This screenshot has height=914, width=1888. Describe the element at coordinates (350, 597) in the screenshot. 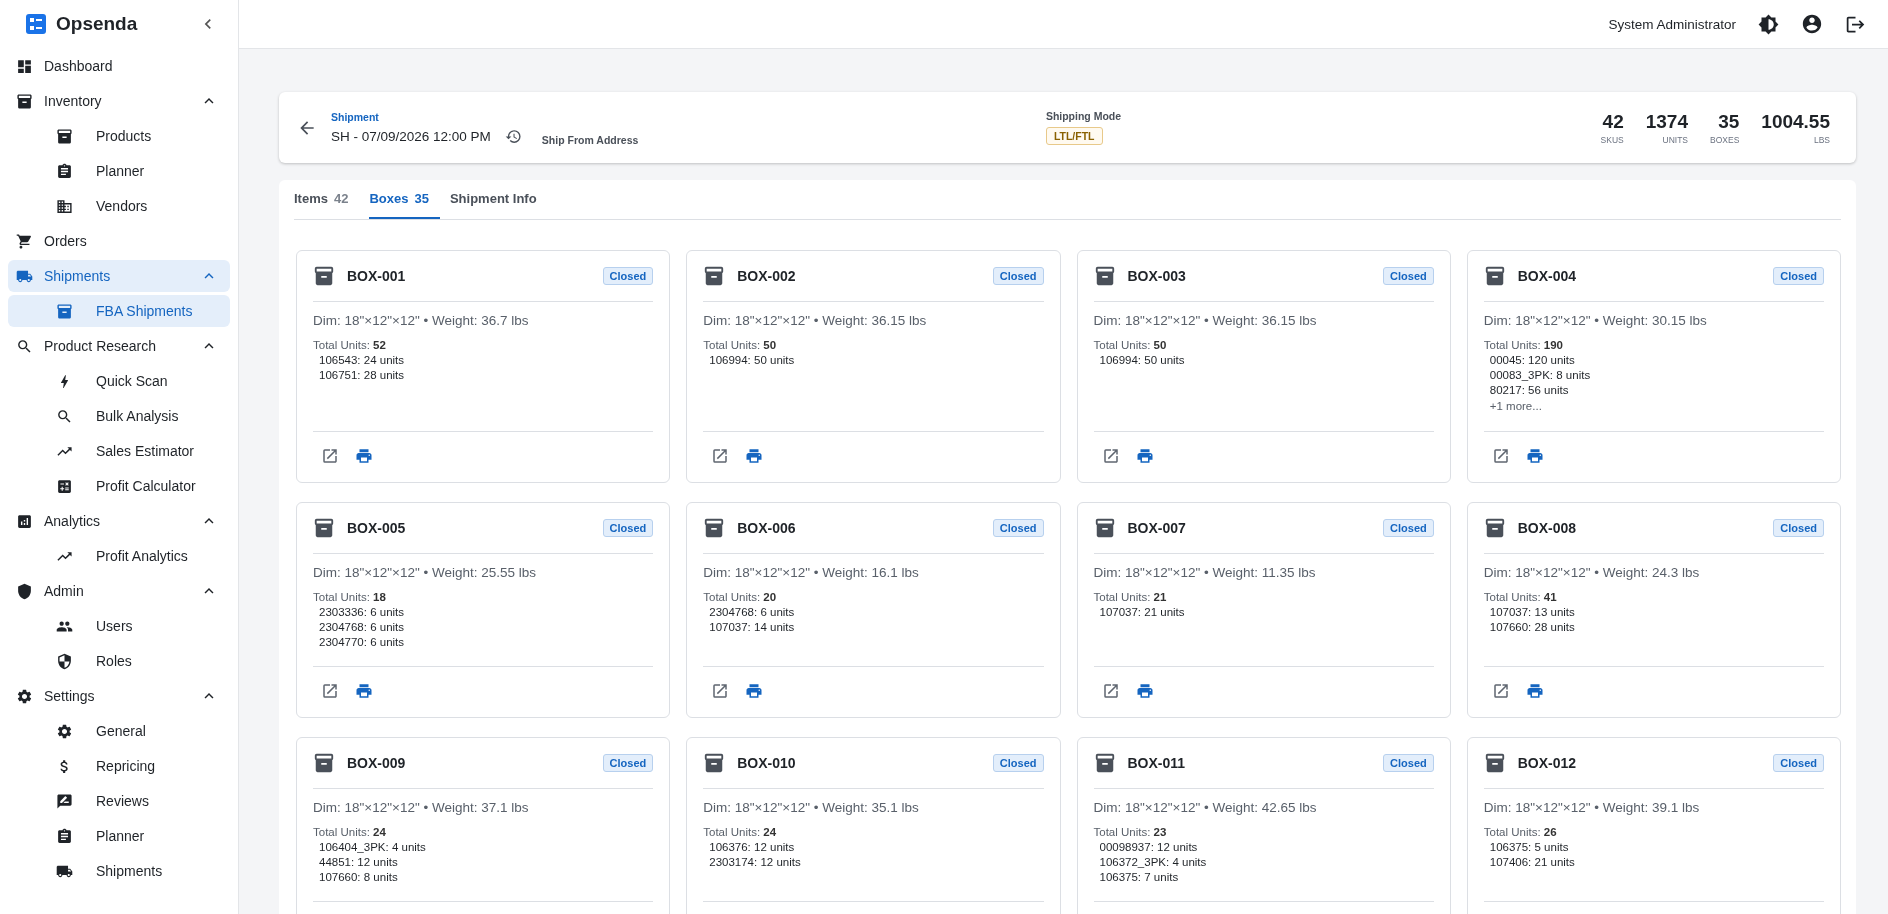

I see `total-units: Total Units: 18` at that location.